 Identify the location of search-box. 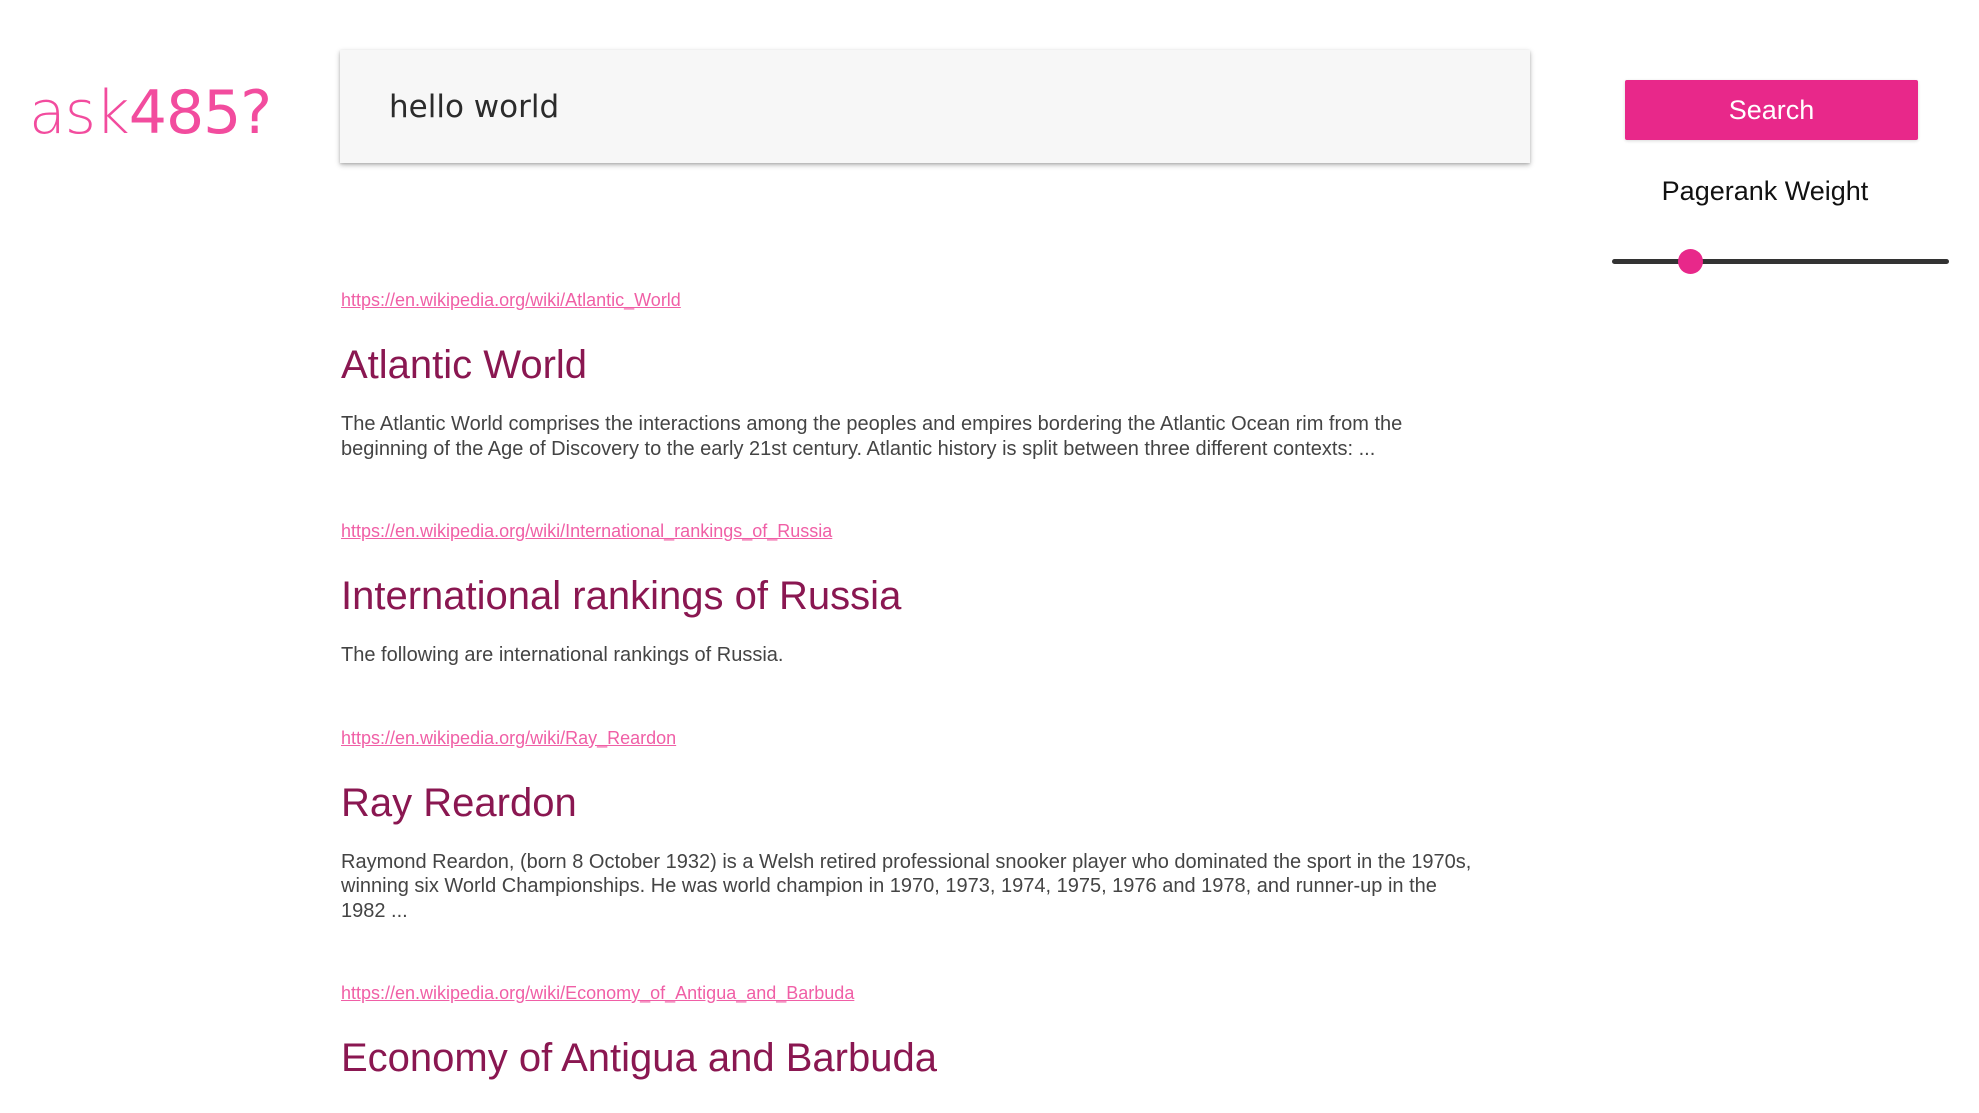
(935, 106).